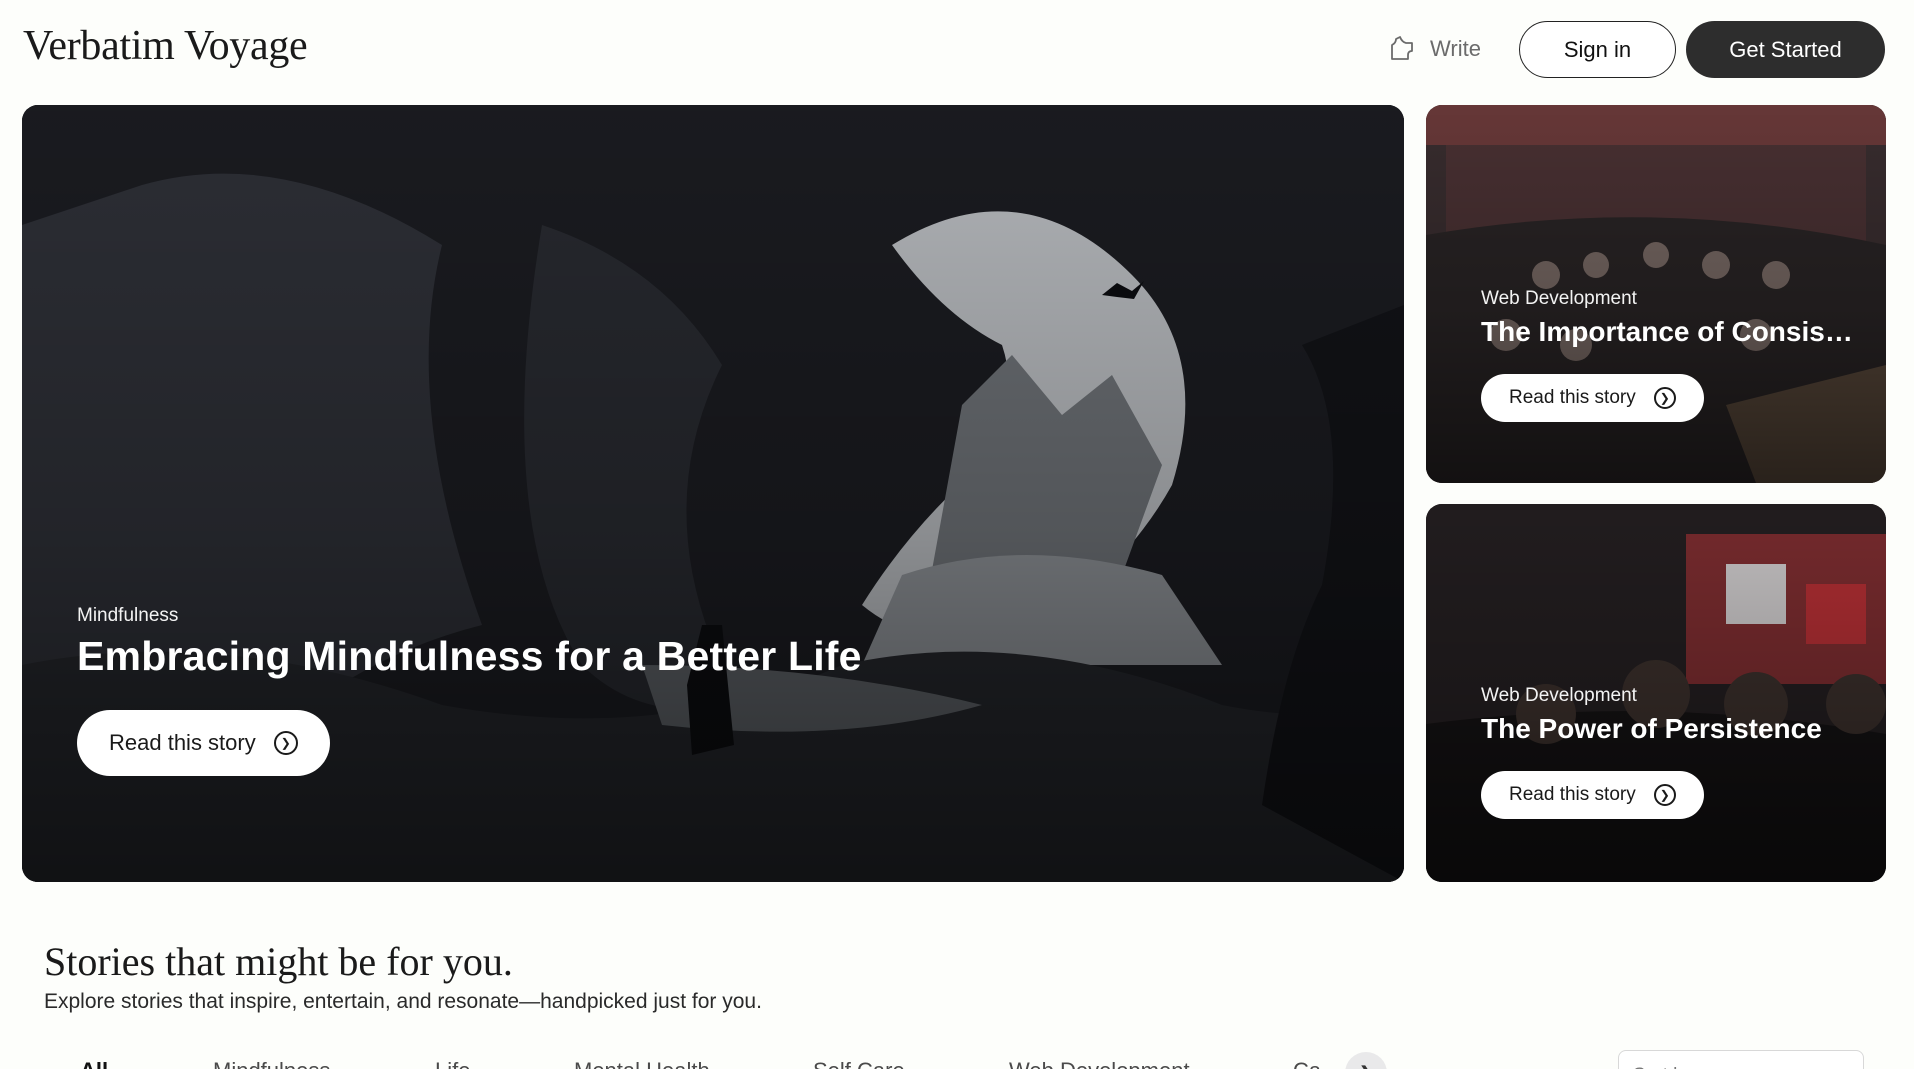 The width and height of the screenshot is (1914, 1069). I want to click on section-title: Stories that might be for you., so click(278, 961).